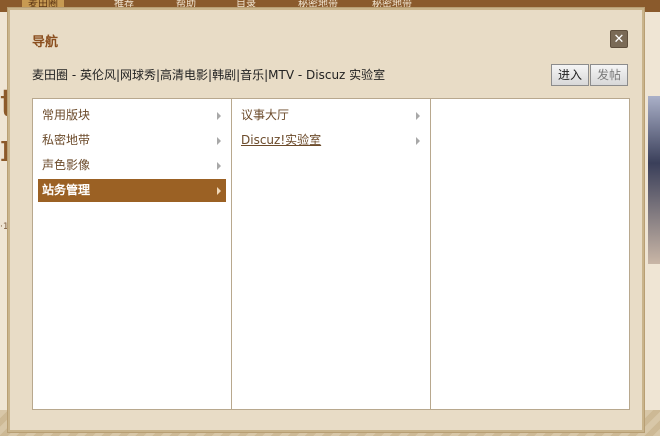 This screenshot has width=660, height=436. I want to click on list-item: 常用版块, so click(132, 115).